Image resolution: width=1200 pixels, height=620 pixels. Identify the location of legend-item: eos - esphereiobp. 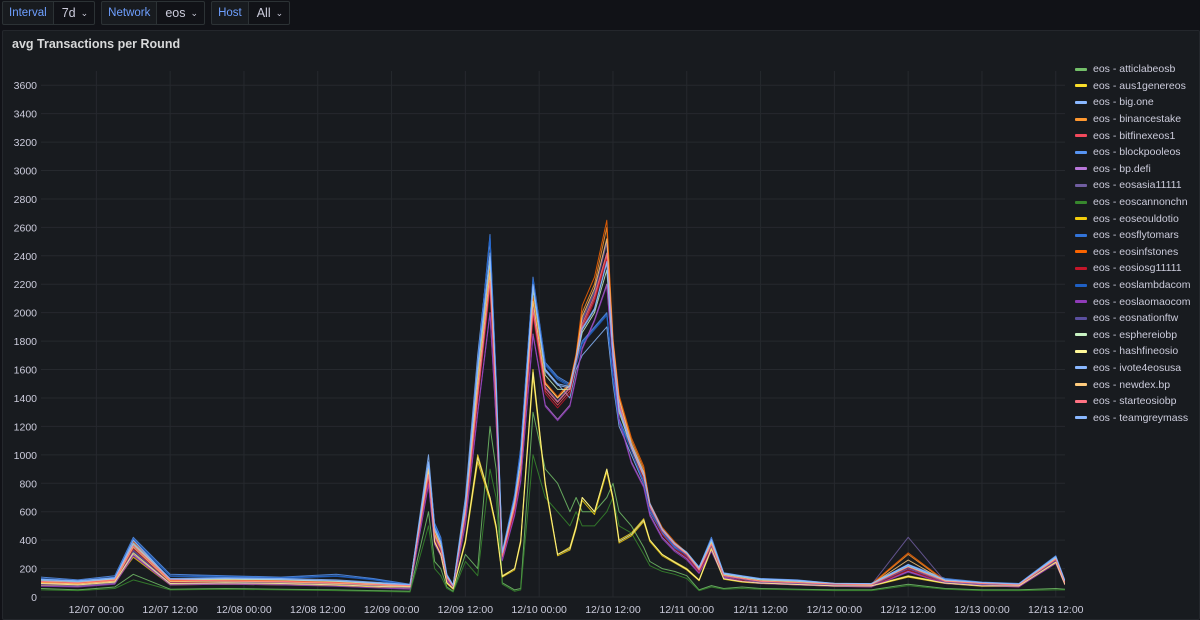
(1132, 335).